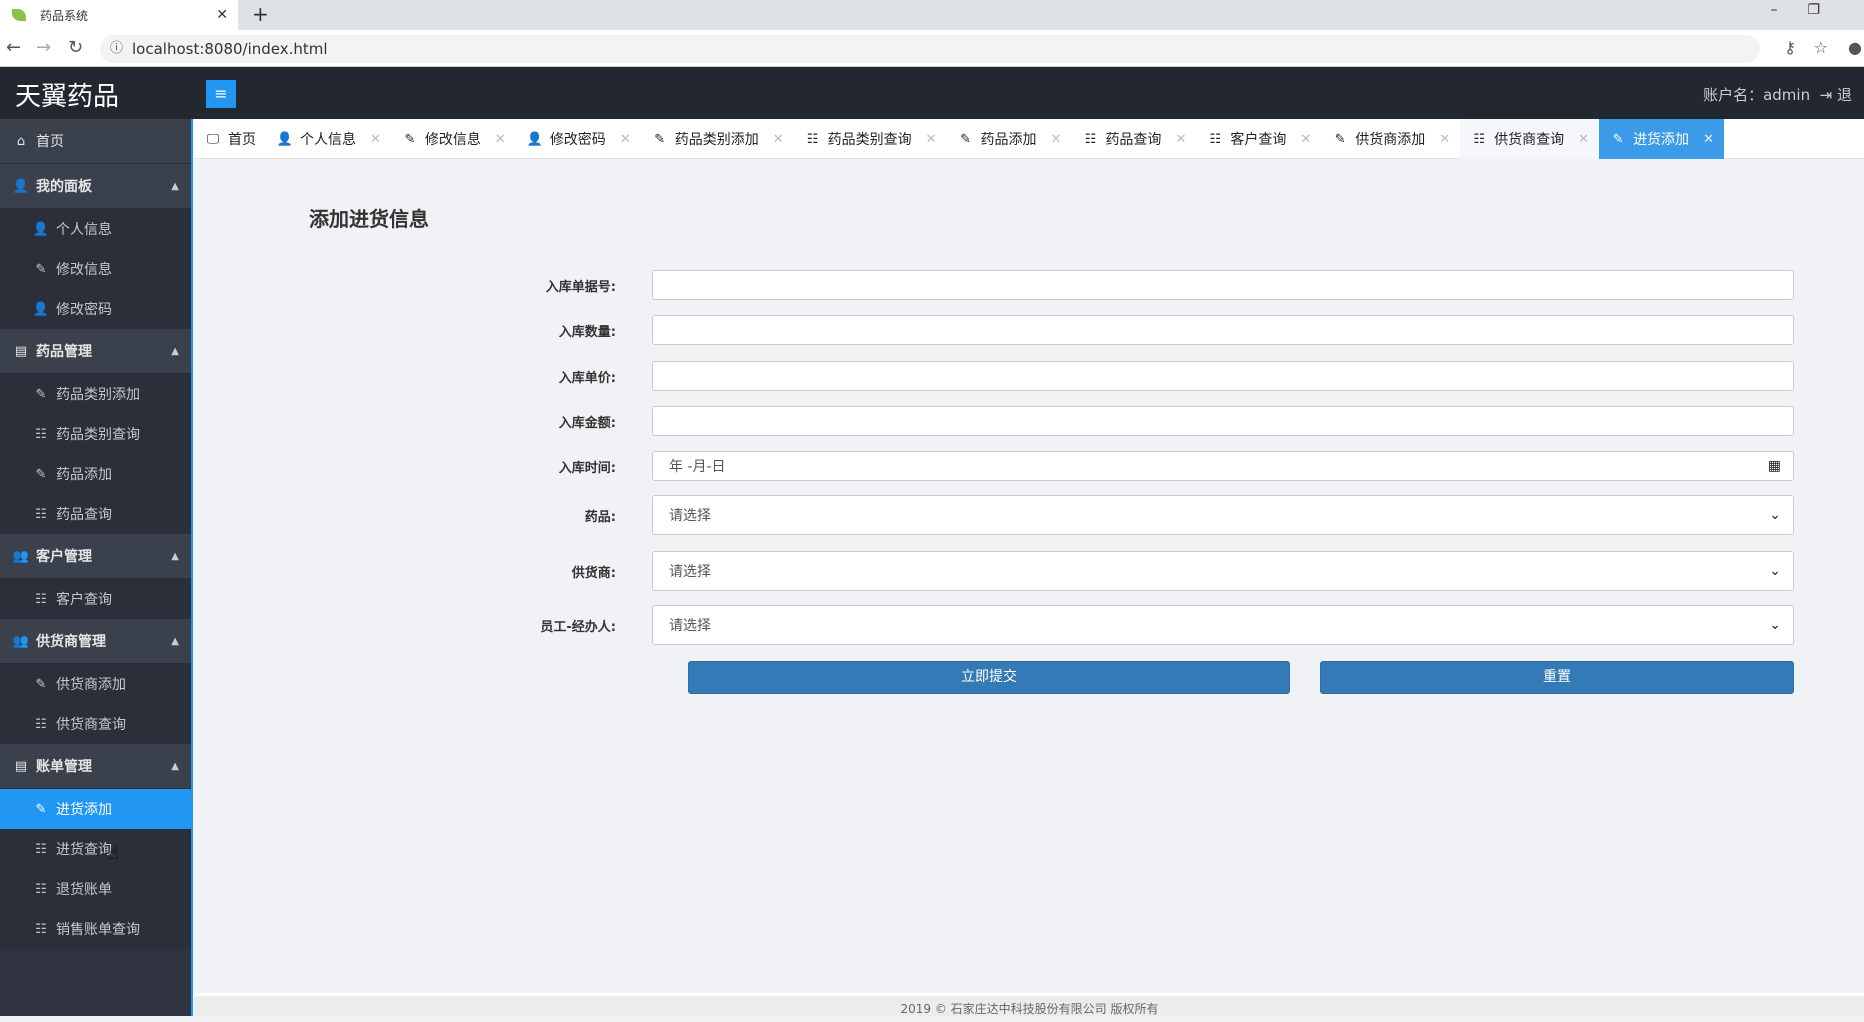 The image size is (1864, 1022). What do you see at coordinates (593, 573) in the screenshot?
I see `field-label: 供货商:` at bounding box center [593, 573].